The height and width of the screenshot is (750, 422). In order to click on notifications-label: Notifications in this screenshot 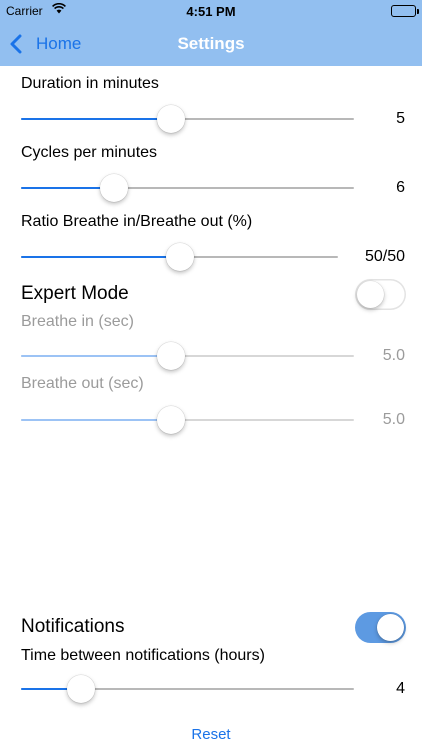, I will do `click(73, 626)`.